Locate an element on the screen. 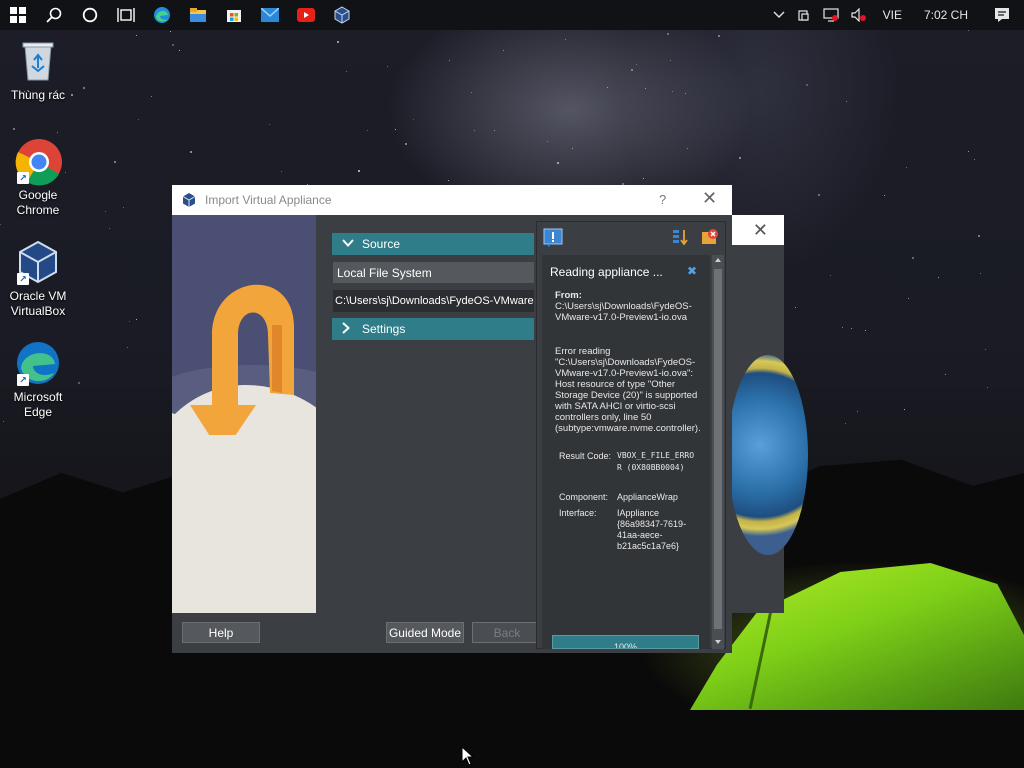 This screenshot has width=1024, height=768. scrollbar-thumb is located at coordinates (718, 449).